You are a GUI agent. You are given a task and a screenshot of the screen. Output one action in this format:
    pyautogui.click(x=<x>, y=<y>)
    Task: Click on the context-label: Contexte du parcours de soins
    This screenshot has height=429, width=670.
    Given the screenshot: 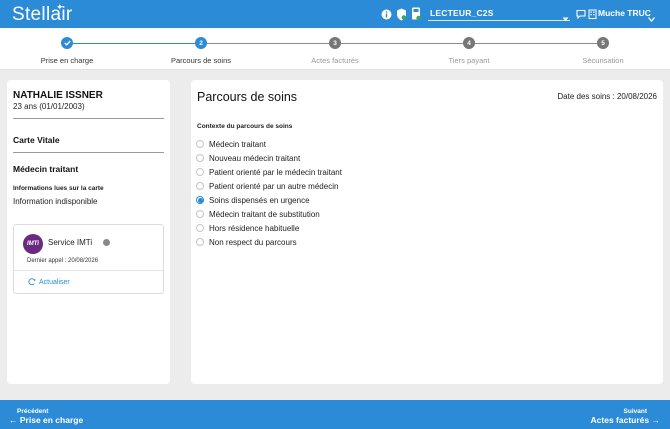 What is the action you would take?
    pyautogui.click(x=245, y=126)
    